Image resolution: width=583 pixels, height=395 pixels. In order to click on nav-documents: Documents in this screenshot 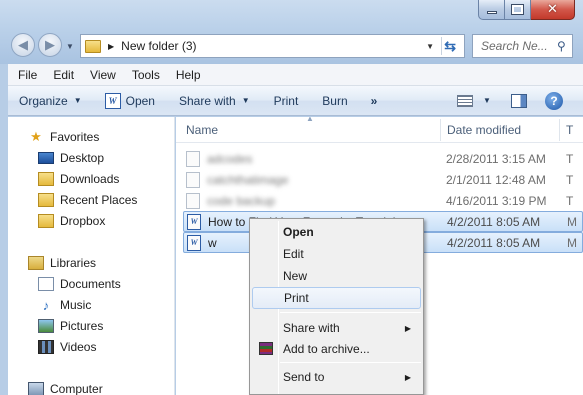, I will do `click(79, 284)`.